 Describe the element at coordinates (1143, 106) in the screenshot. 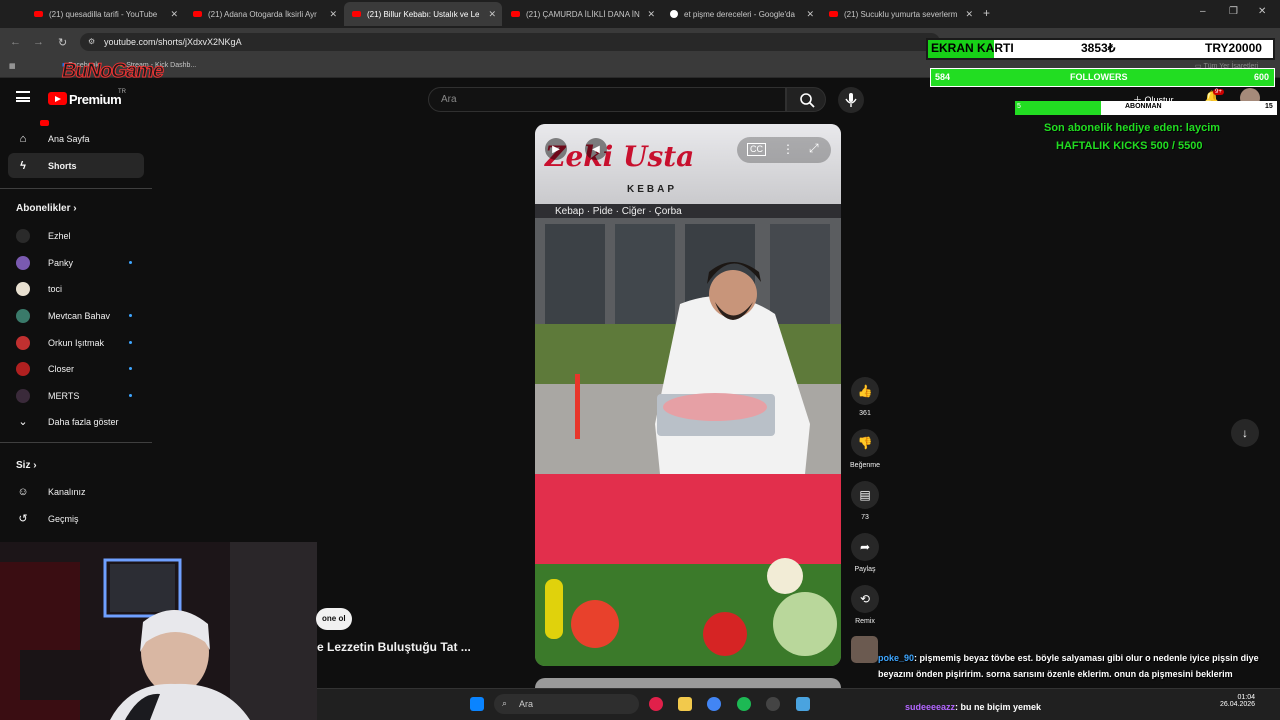

I see `subscriber-label: ABONMAN` at that location.